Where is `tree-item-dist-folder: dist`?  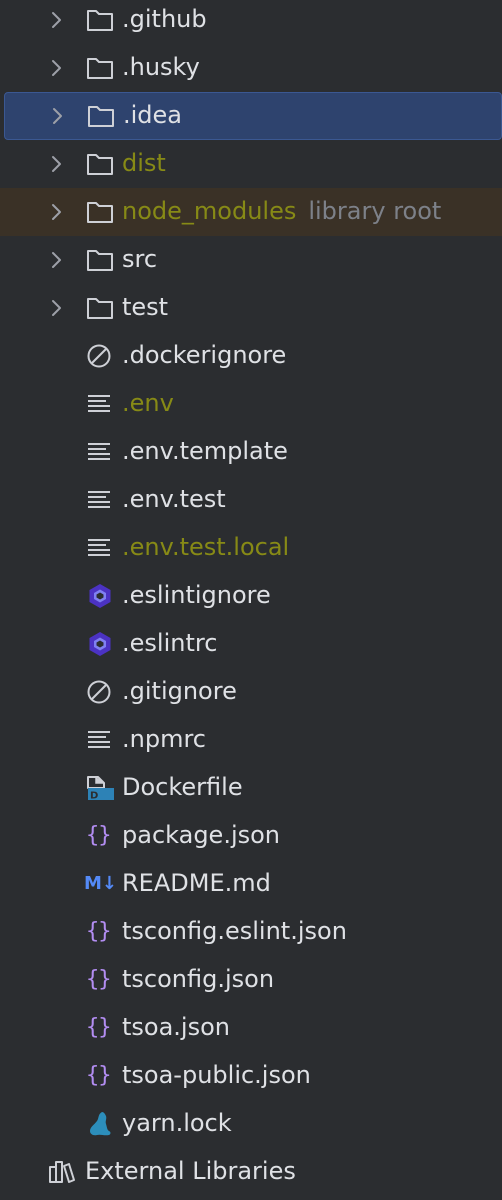 tree-item-dist-folder: dist is located at coordinates (251, 164).